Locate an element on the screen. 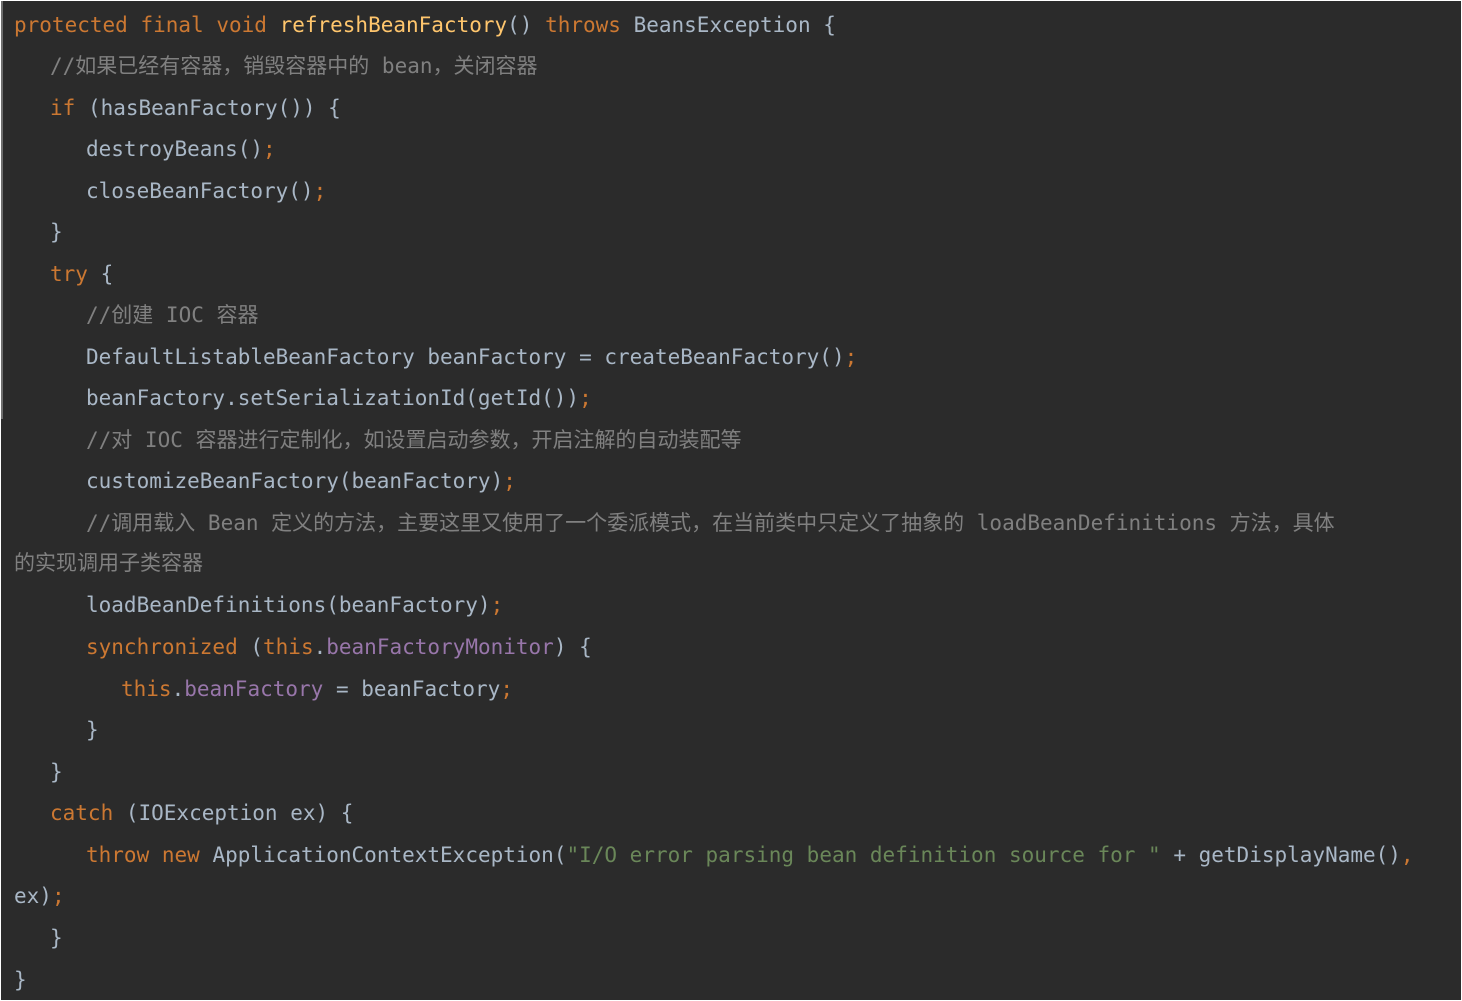 This screenshot has height=1001, width=1462. code-line: customizeBeanFactory(beanFactory); is located at coordinates (301, 481).